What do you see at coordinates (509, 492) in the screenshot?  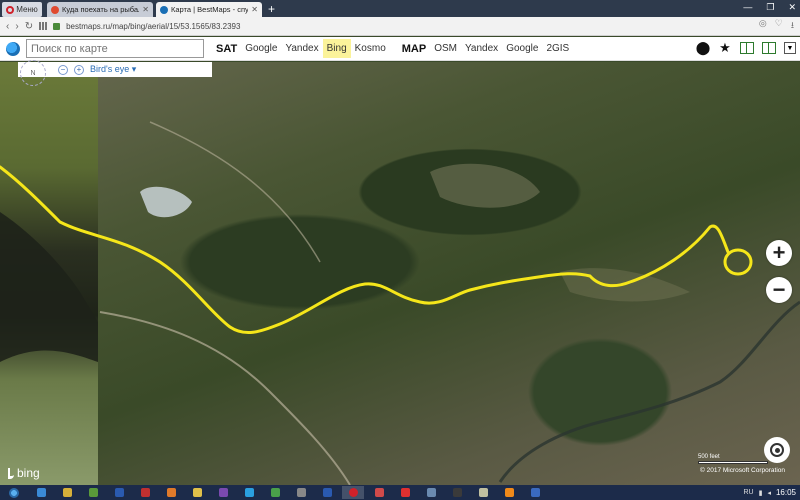 I see `taskbar-app-ok` at bounding box center [509, 492].